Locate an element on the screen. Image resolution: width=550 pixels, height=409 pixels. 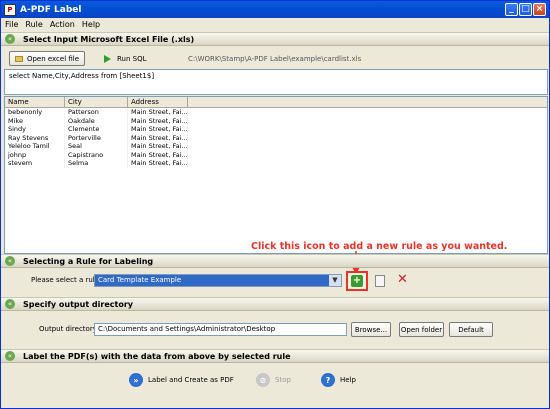
section-label: Select Input Microsoft Excel File (.xls) is located at coordinates (109, 39).